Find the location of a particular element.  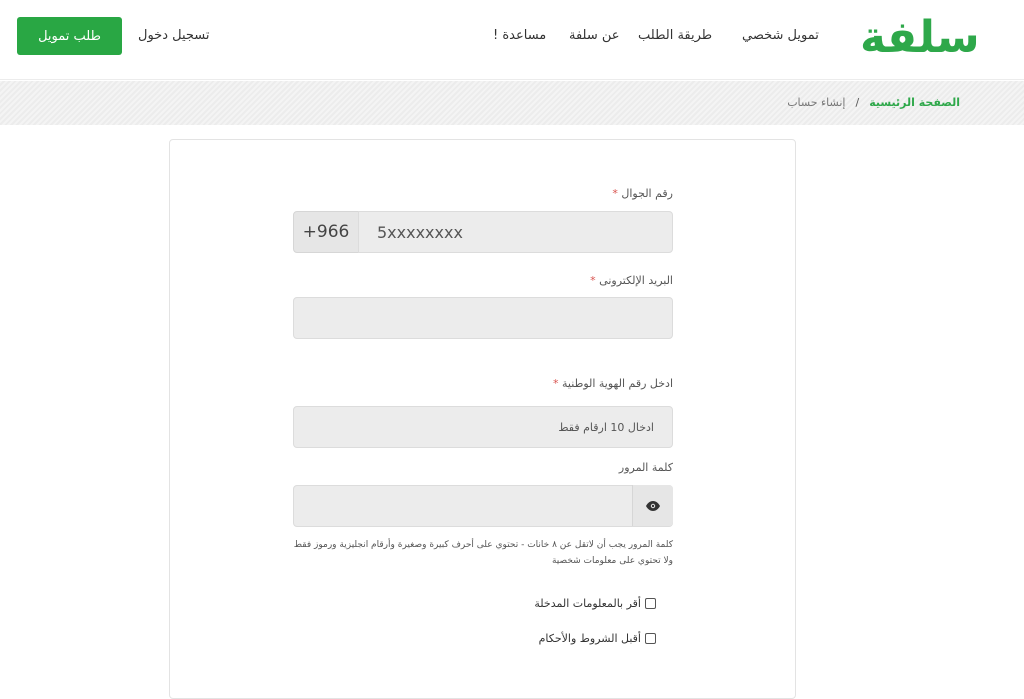

mobile-input: 5xxxxxxxx is located at coordinates (515, 232).